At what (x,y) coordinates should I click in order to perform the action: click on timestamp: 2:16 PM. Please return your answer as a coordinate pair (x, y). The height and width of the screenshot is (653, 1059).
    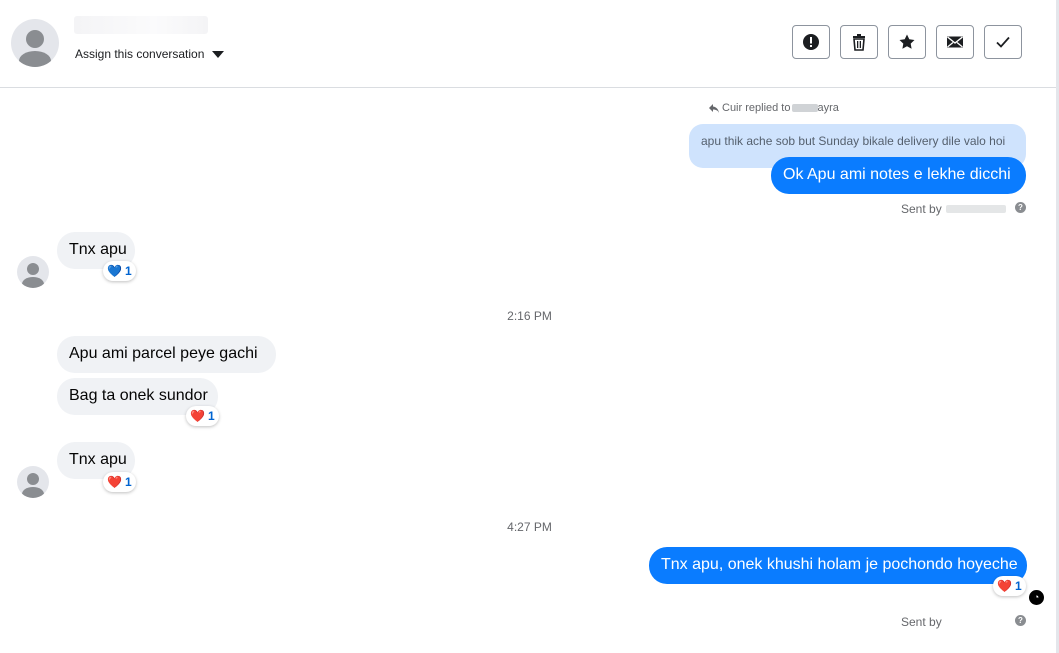
    Looking at the image, I should click on (529, 316).